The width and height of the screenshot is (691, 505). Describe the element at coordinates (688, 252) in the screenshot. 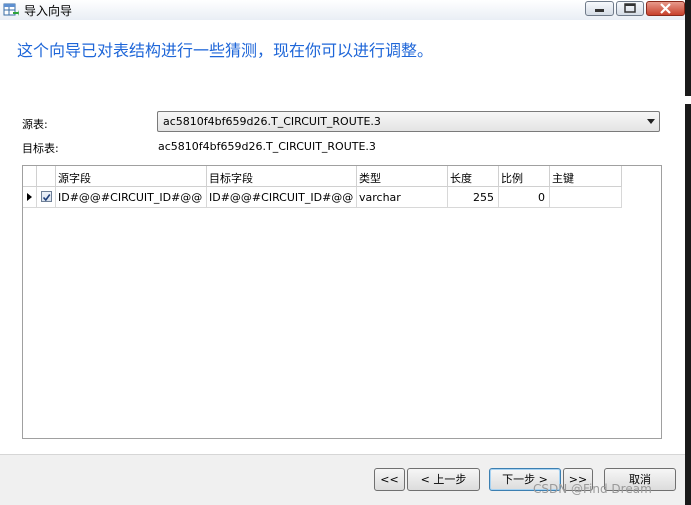

I see `window-edge` at that location.